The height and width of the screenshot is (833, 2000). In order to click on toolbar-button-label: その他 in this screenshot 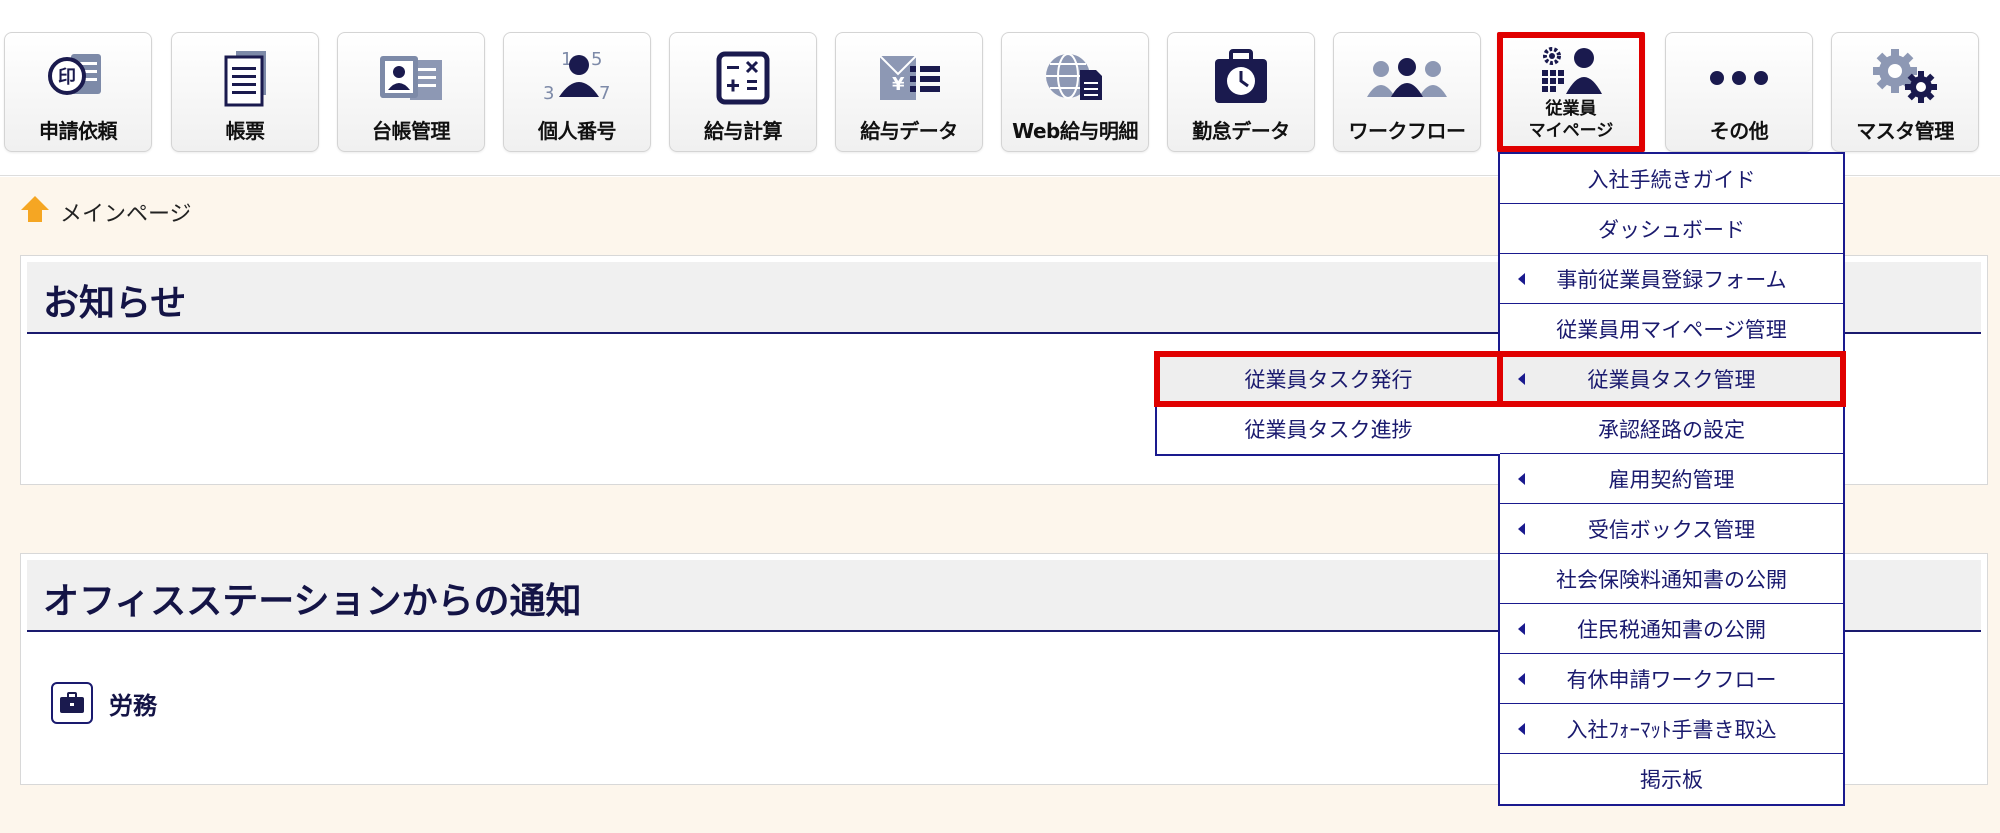, I will do `click(1739, 131)`.